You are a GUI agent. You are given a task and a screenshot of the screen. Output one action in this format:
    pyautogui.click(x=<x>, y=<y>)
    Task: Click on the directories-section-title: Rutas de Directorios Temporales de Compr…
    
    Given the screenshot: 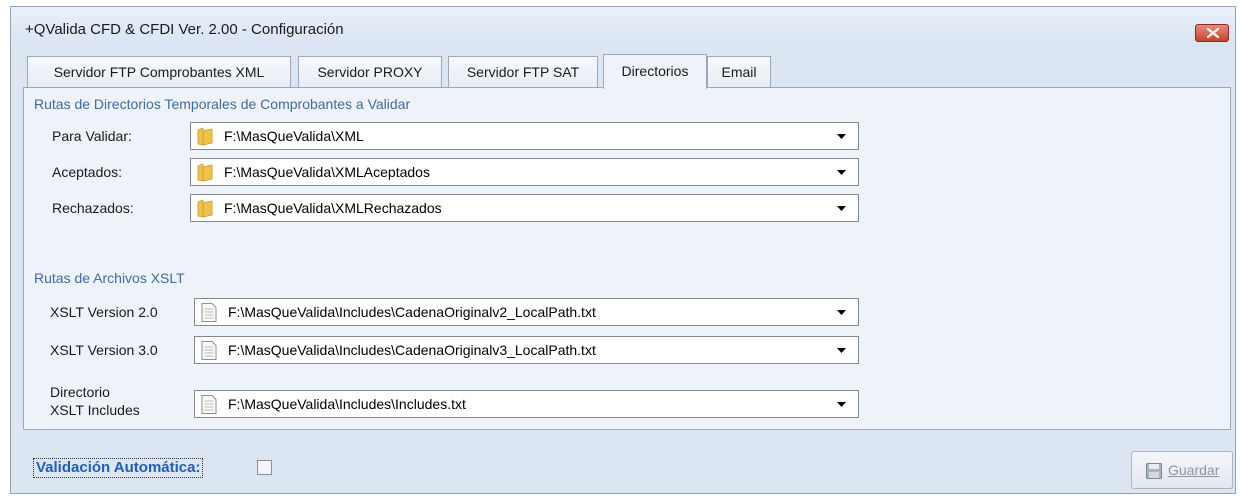 What is the action you would take?
    pyautogui.click(x=222, y=104)
    